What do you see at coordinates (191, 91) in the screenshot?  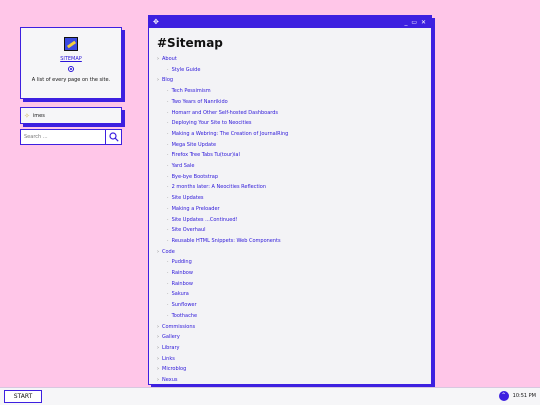 I see `sitemap-link: Tech Pessimism` at bounding box center [191, 91].